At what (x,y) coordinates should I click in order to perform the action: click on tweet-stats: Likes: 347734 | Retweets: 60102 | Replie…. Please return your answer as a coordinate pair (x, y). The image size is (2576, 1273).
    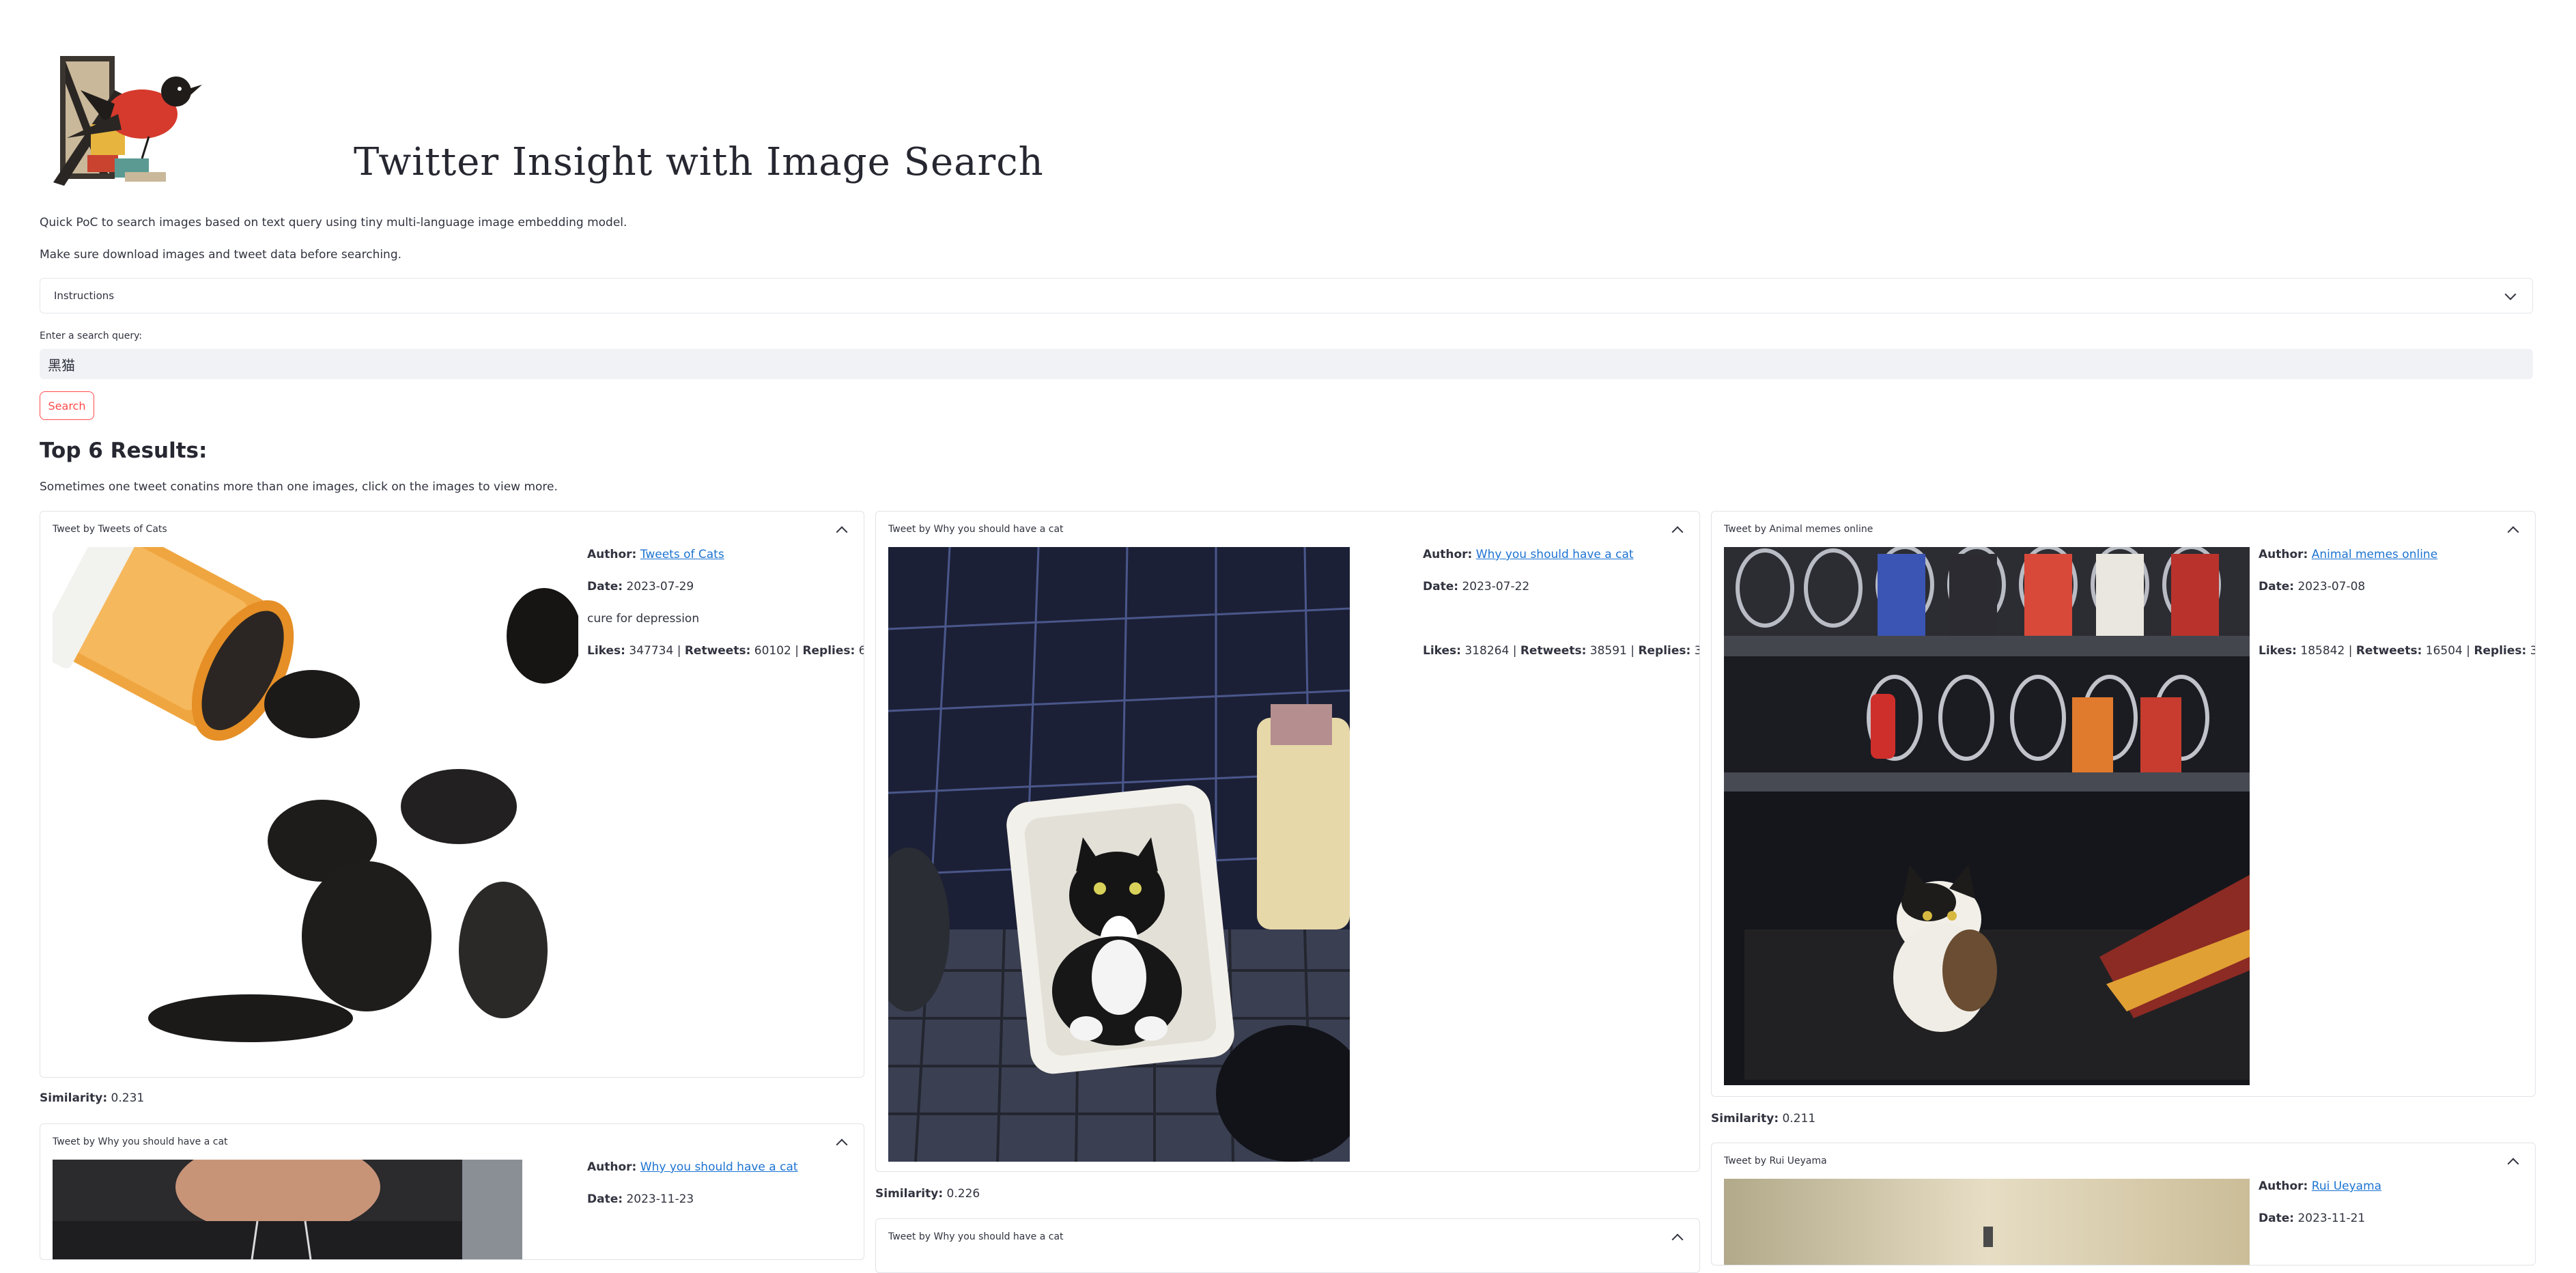
    Looking at the image, I should click on (725, 651).